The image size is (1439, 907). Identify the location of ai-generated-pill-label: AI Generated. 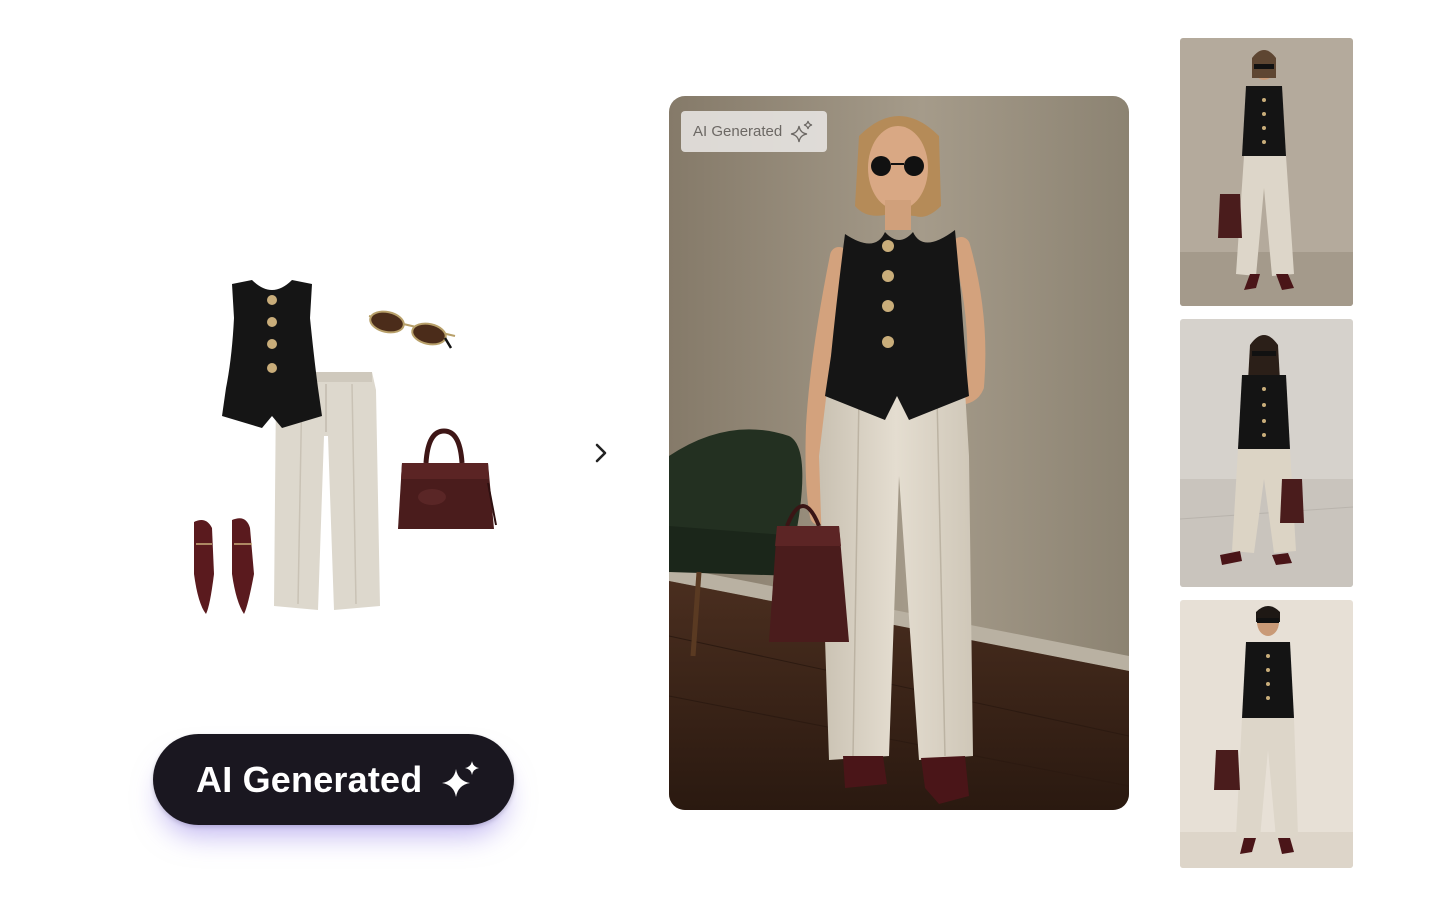
(309, 779).